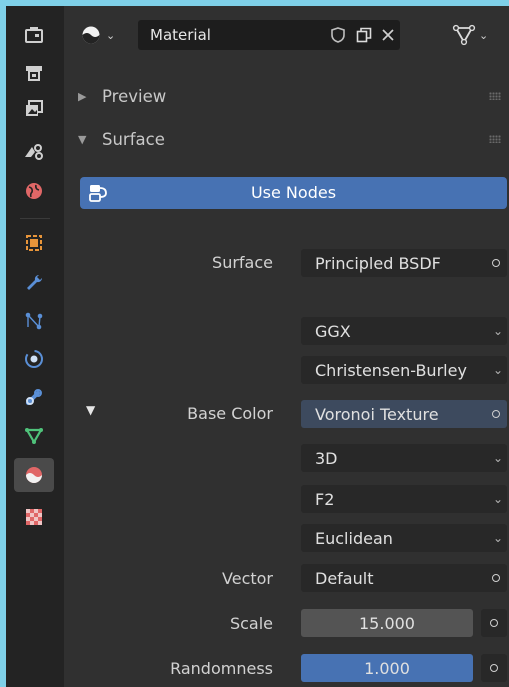 The width and height of the screenshot is (509, 687). What do you see at coordinates (354, 538) in the screenshot?
I see `voronoi-distance-value: Euclidean` at bounding box center [354, 538].